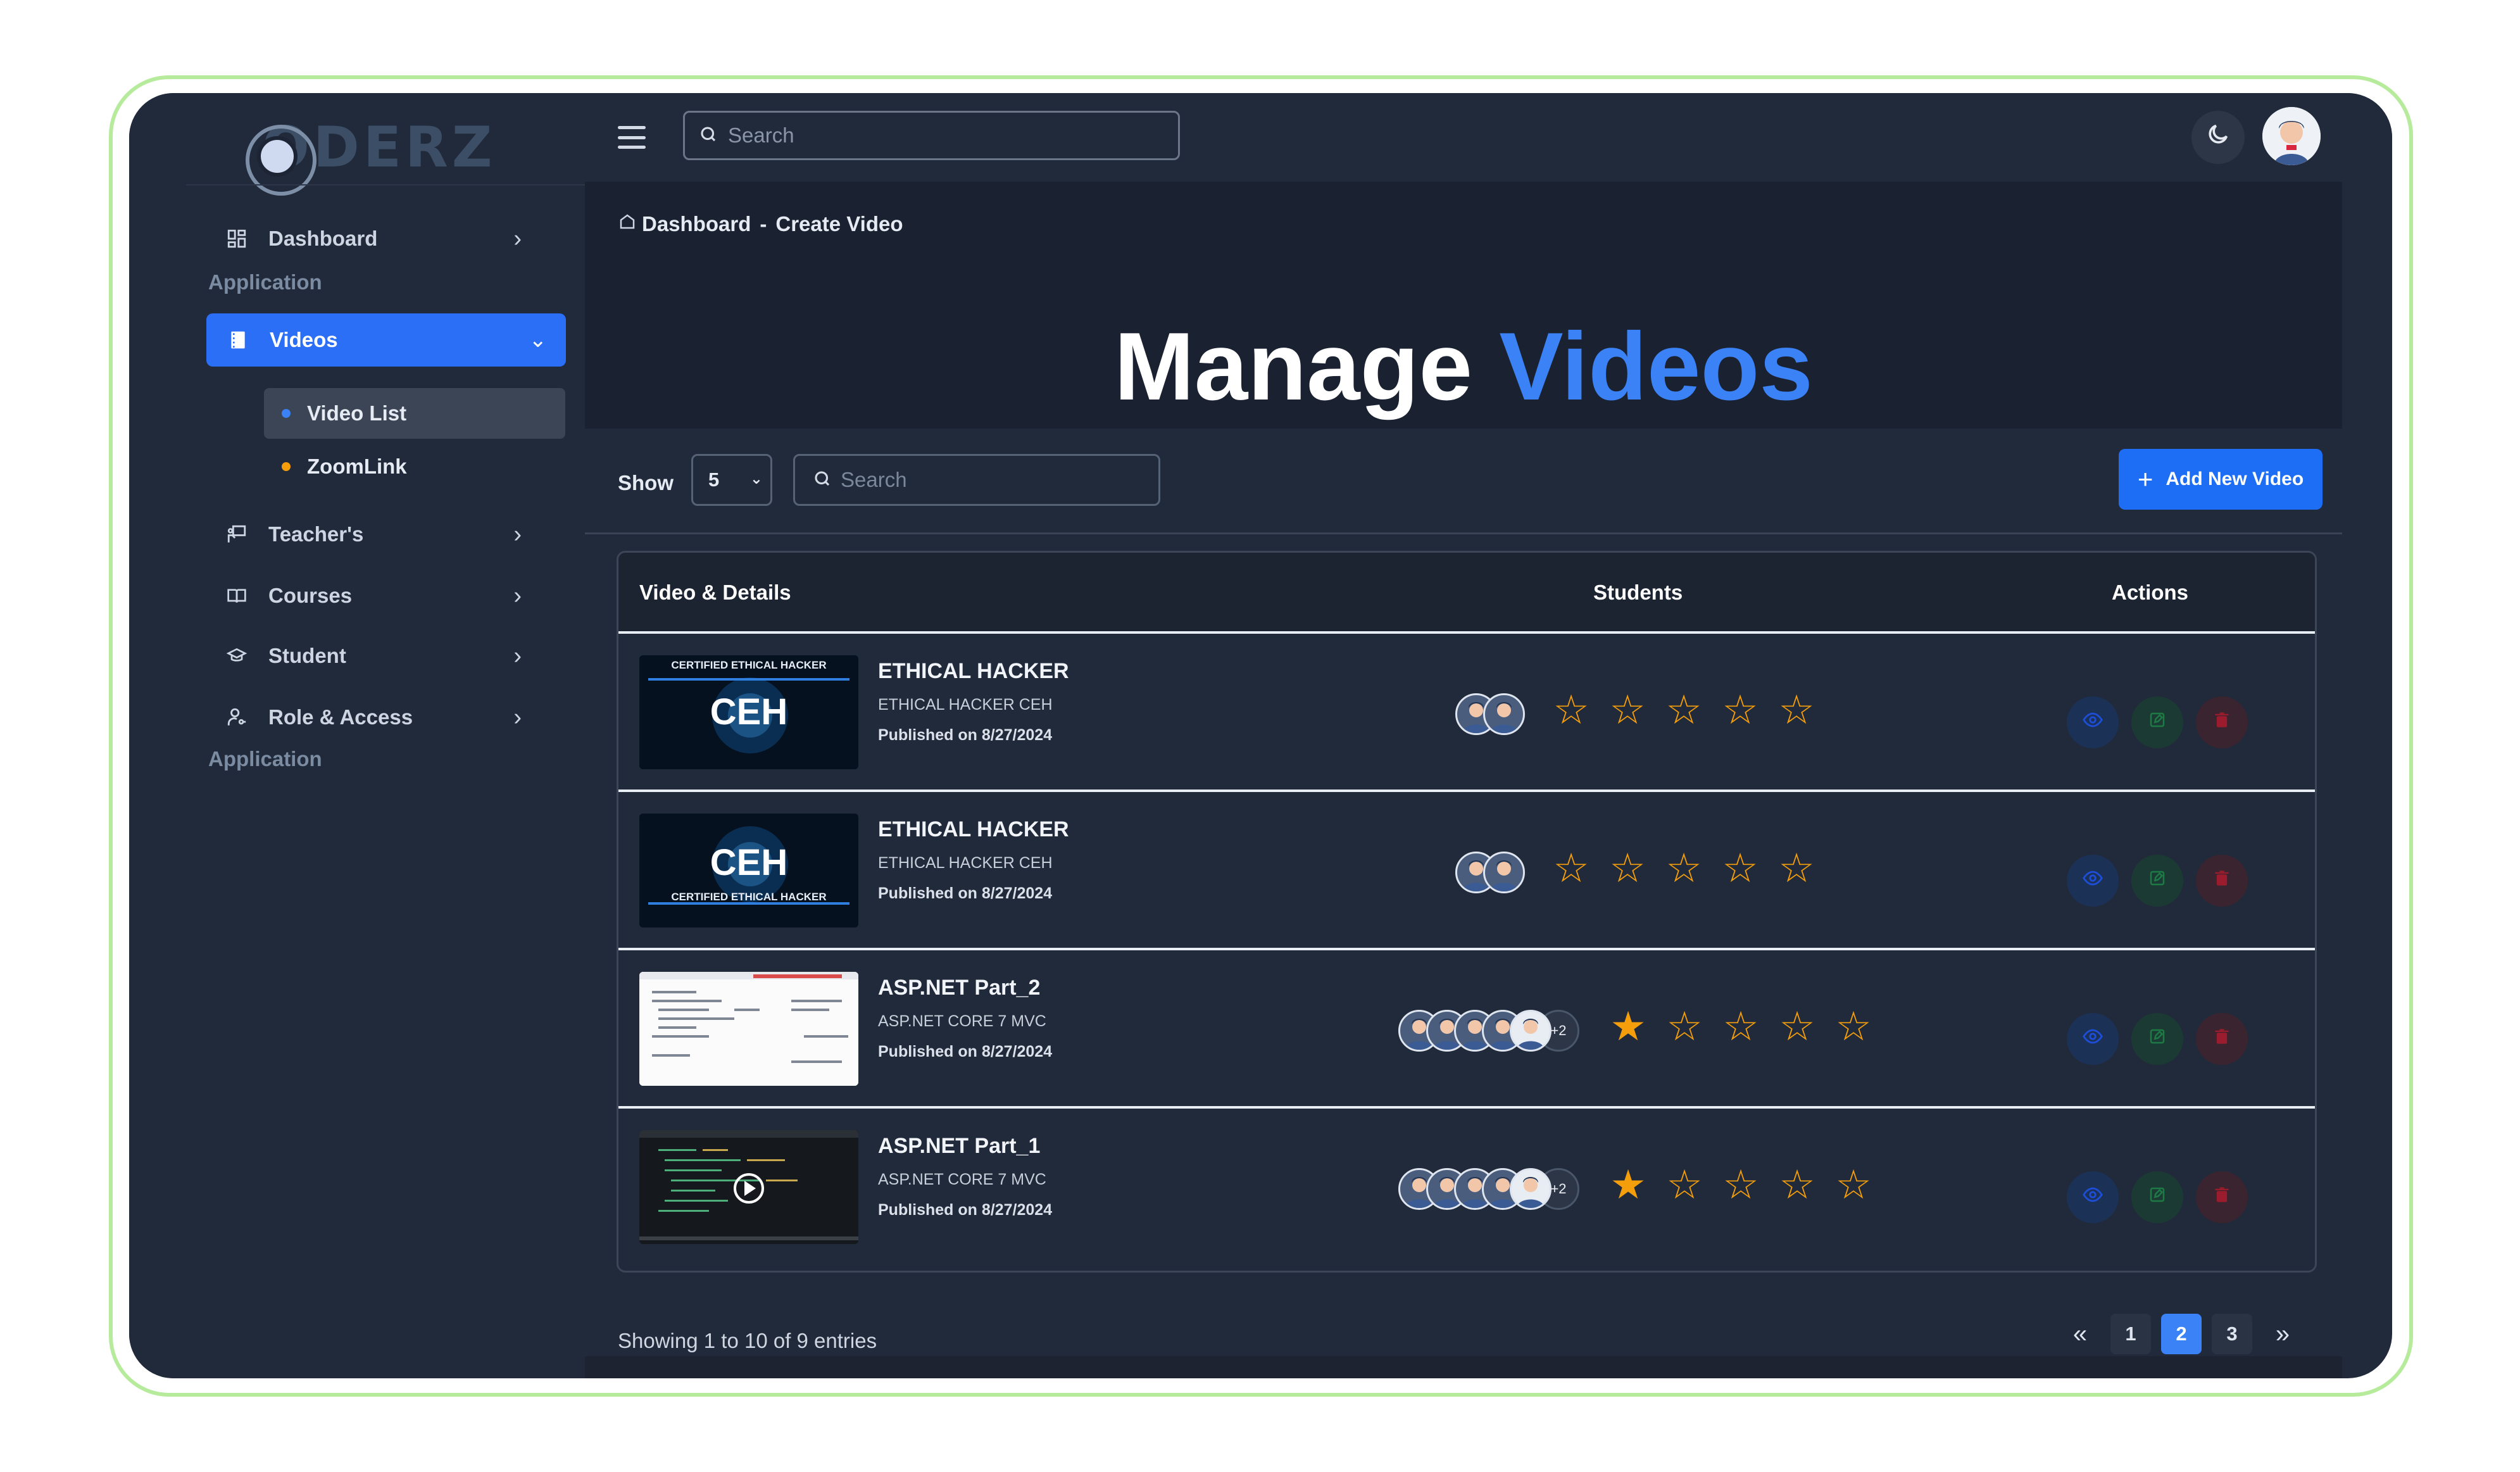 The width and height of the screenshot is (2520, 1472). Describe the element at coordinates (414, 413) in the screenshot. I see `sidebar-subitem-video-list: Video List` at that location.